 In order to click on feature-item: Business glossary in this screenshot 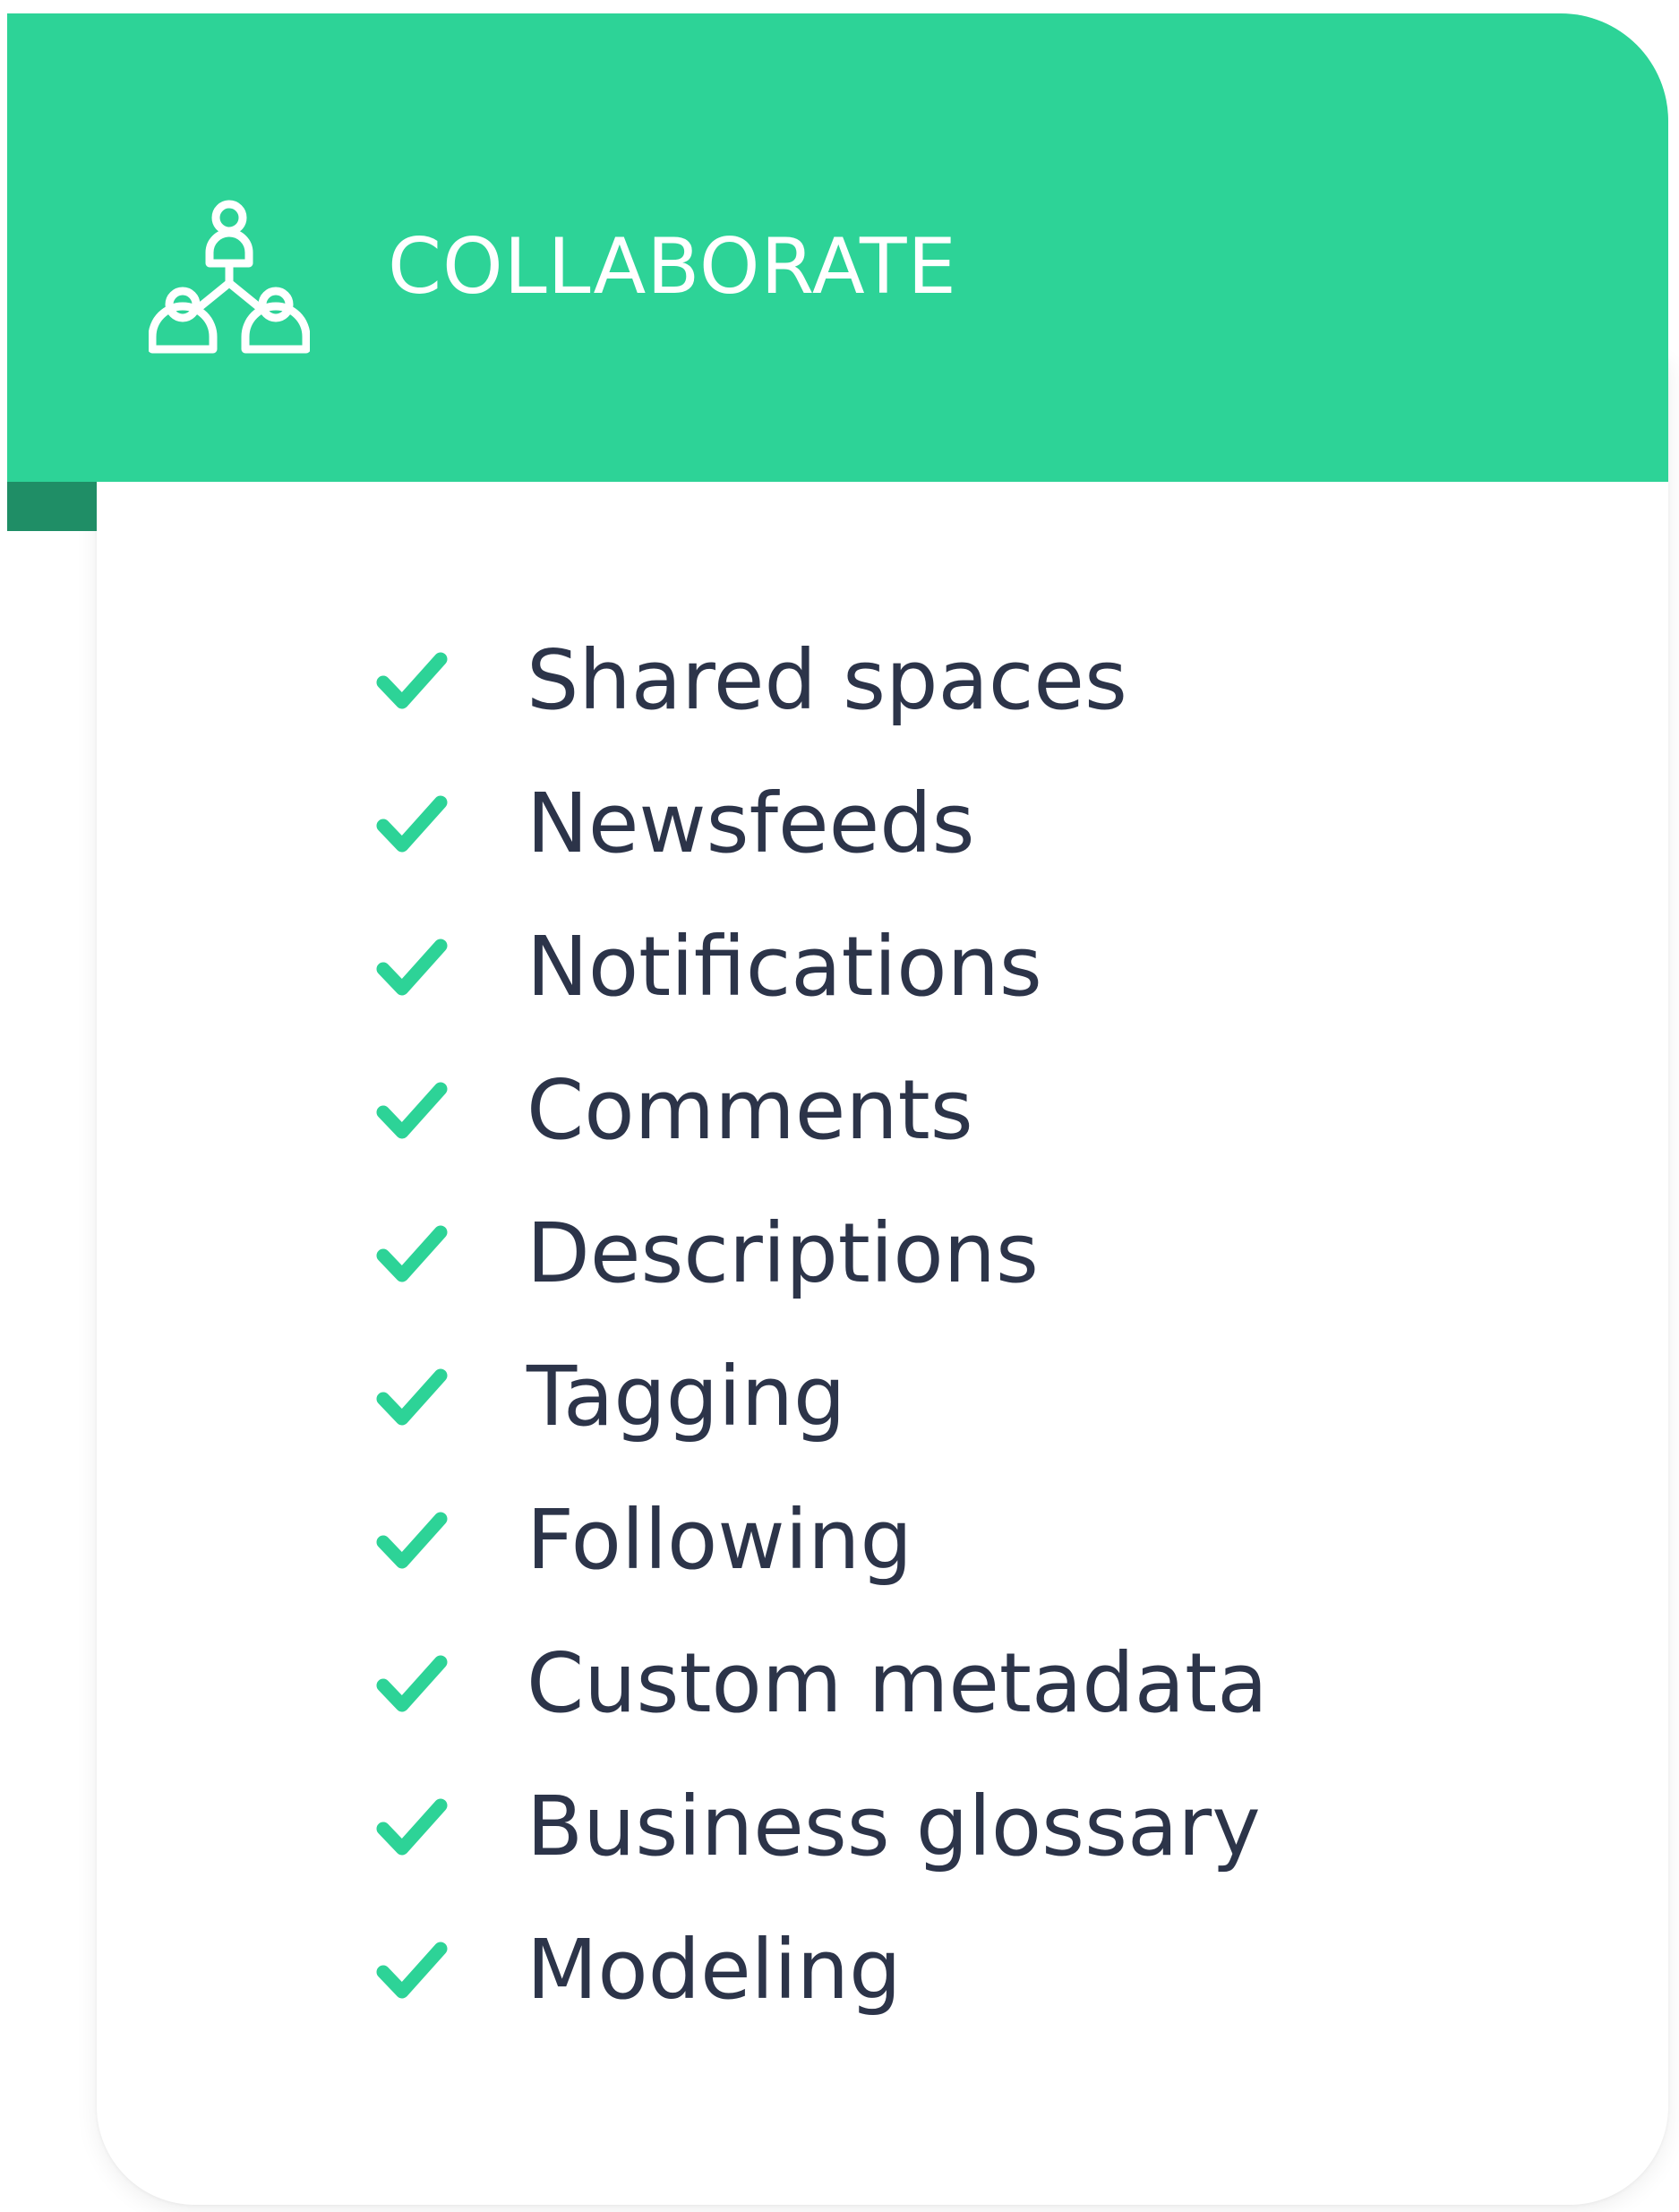, I will do `click(822, 1827)`.